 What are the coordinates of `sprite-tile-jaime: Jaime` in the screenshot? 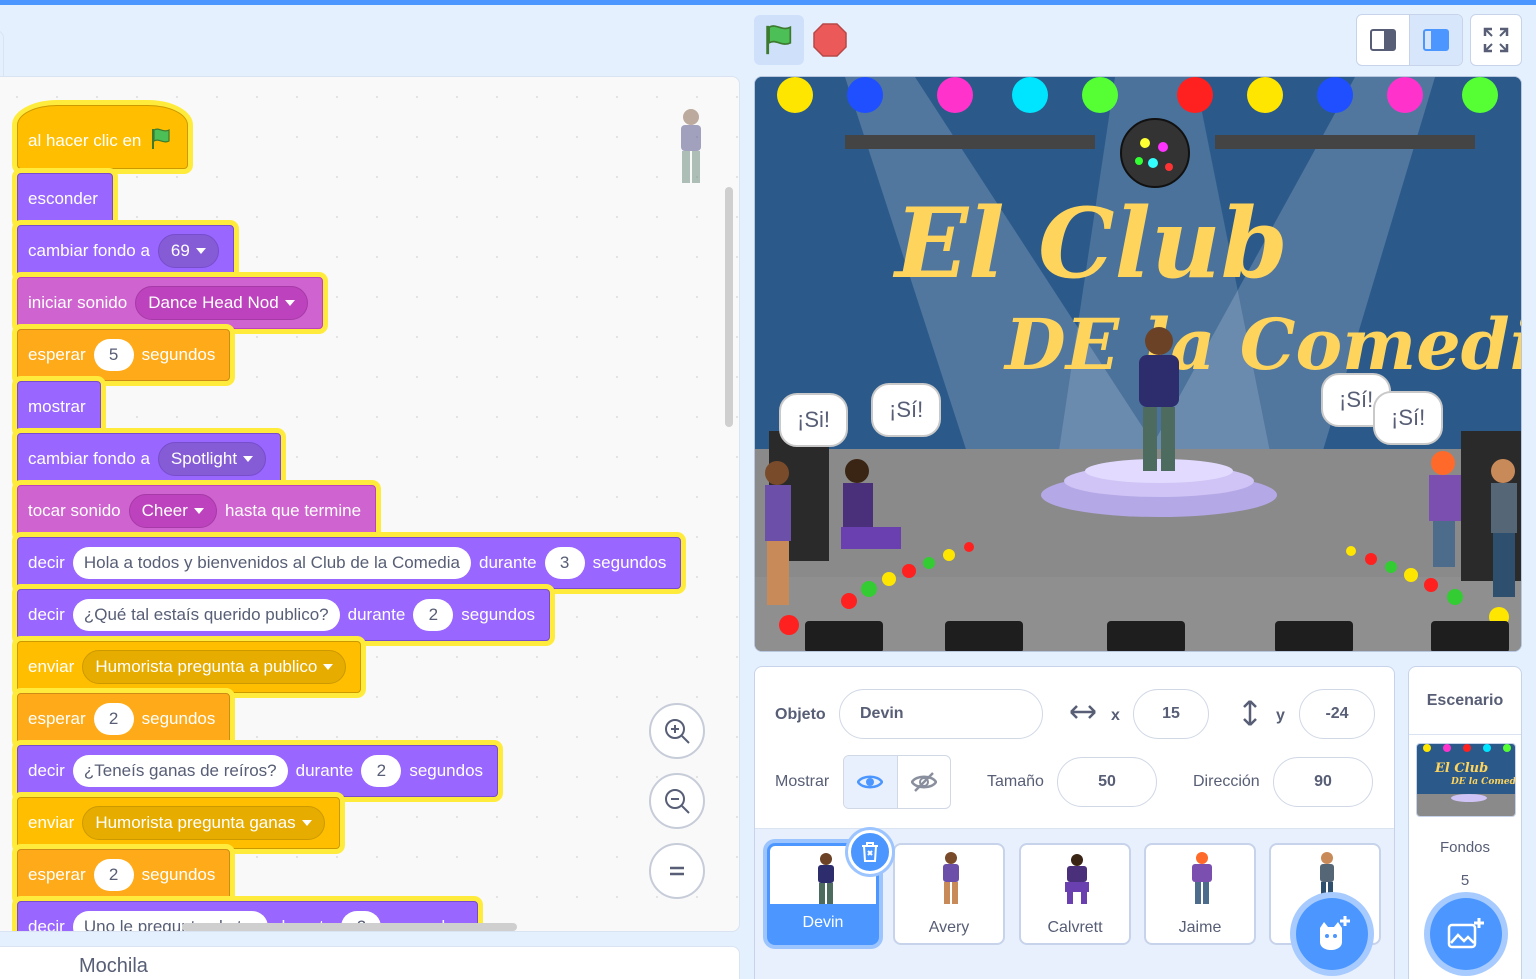 It's located at (1200, 894).